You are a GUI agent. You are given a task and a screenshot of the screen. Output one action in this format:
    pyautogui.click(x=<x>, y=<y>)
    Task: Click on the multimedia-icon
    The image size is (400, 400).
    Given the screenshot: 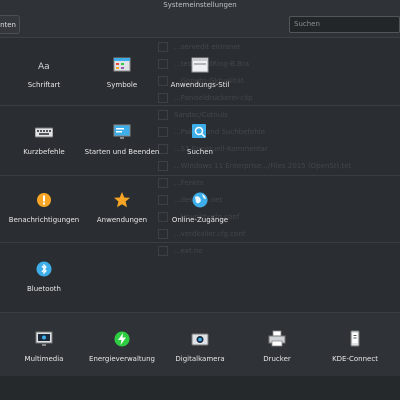 What is the action you would take?
    pyautogui.click(x=44, y=339)
    